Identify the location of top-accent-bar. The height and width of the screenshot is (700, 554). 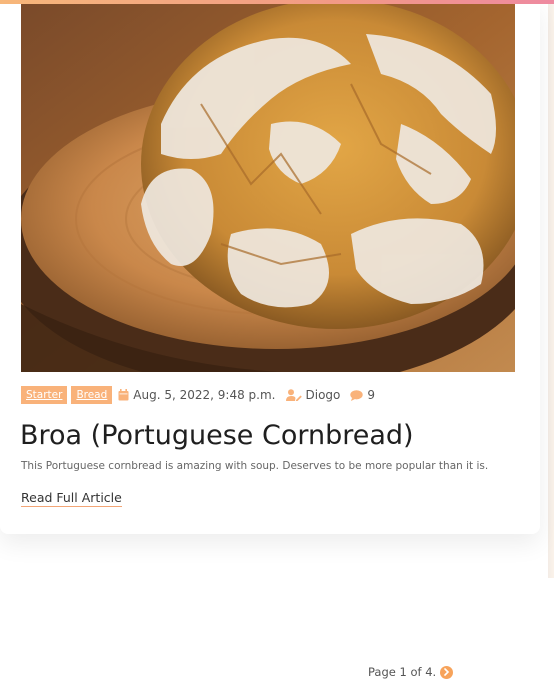
(277, 2).